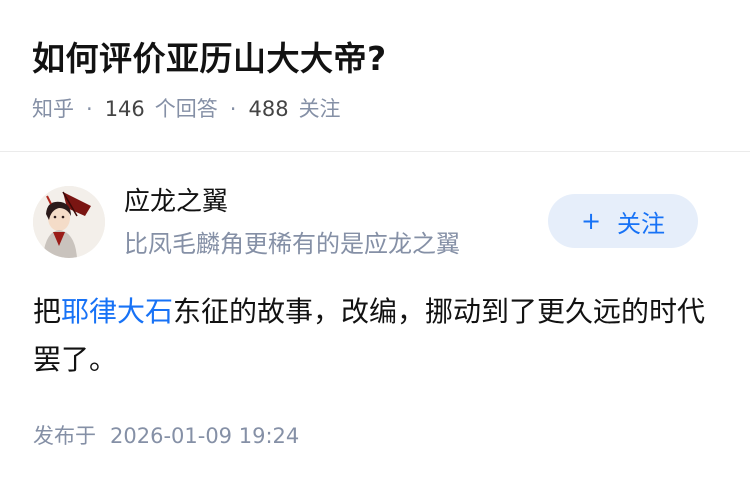  What do you see at coordinates (209, 59) in the screenshot?
I see `question-title: 如何评价亚历山大大帝?` at bounding box center [209, 59].